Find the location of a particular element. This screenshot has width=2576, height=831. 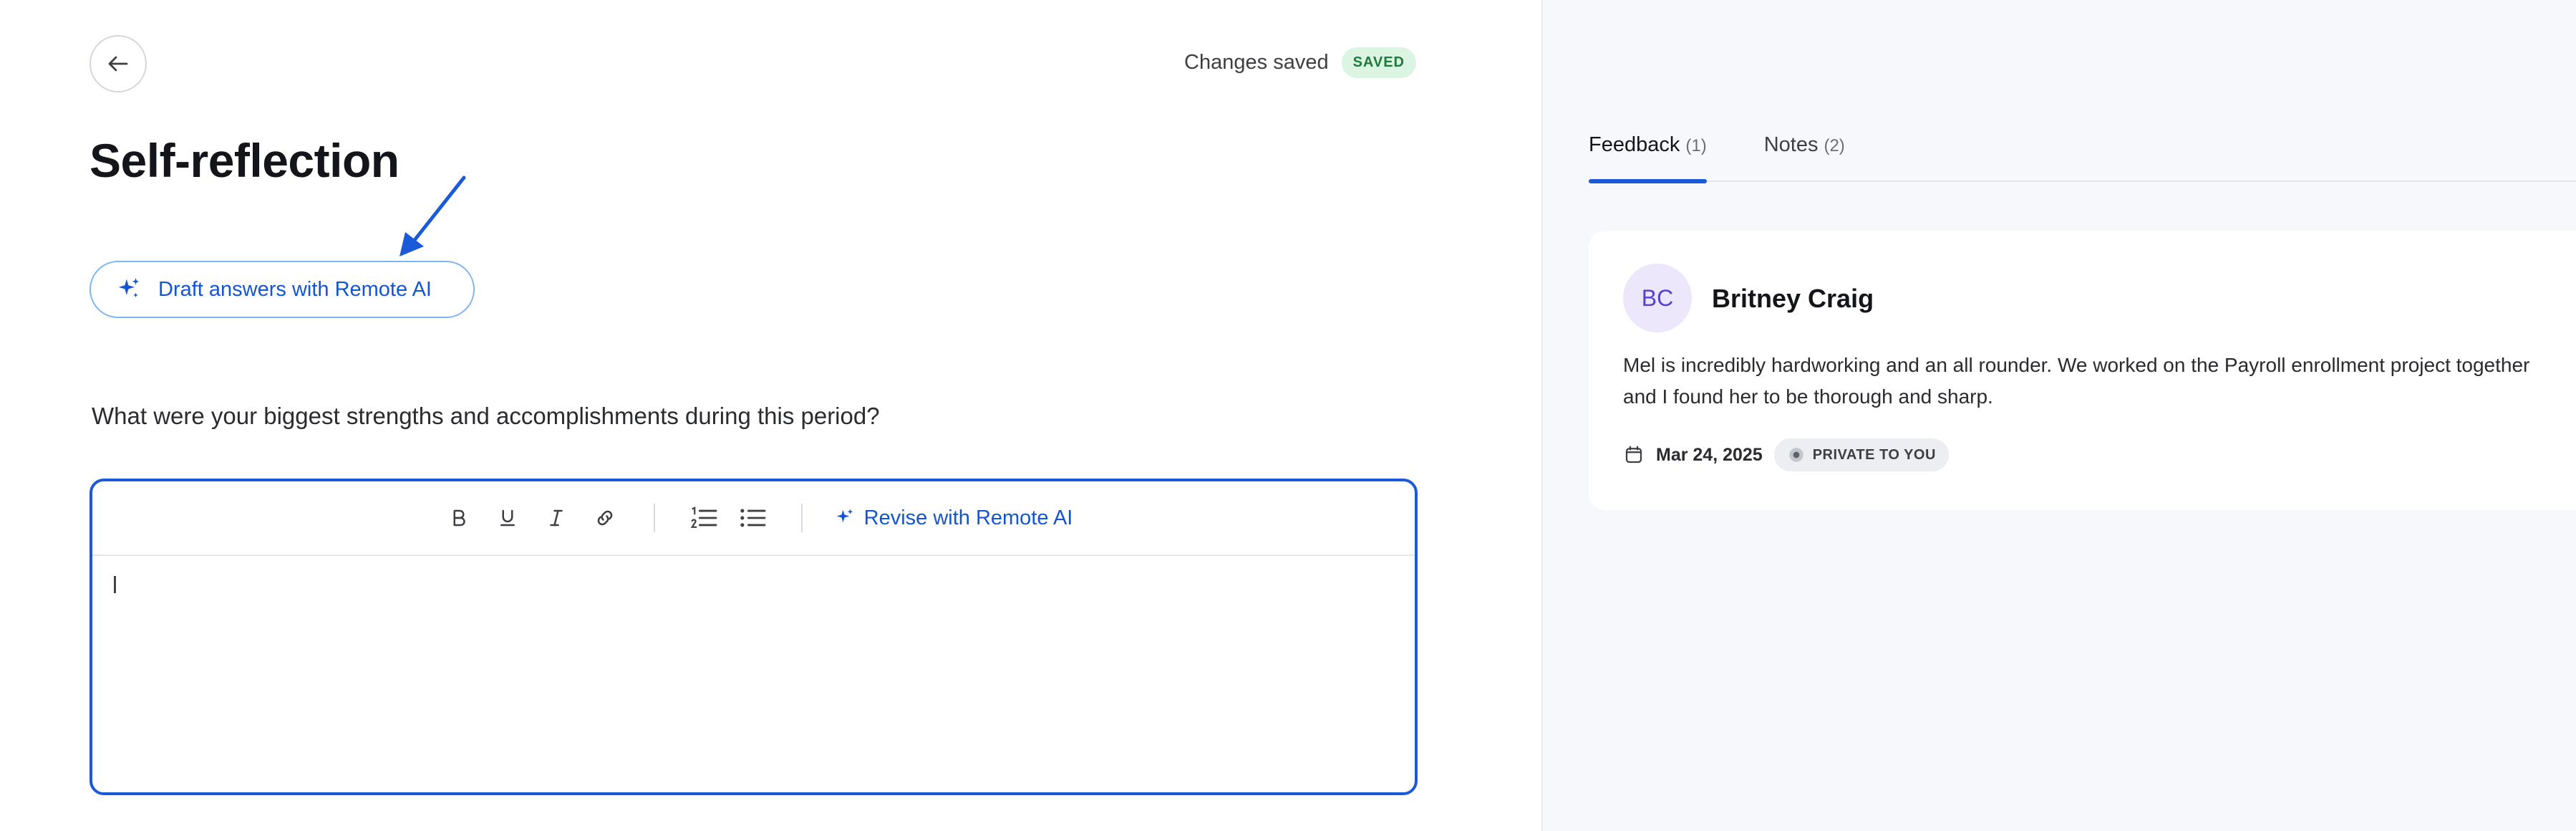

link-button is located at coordinates (605, 517).